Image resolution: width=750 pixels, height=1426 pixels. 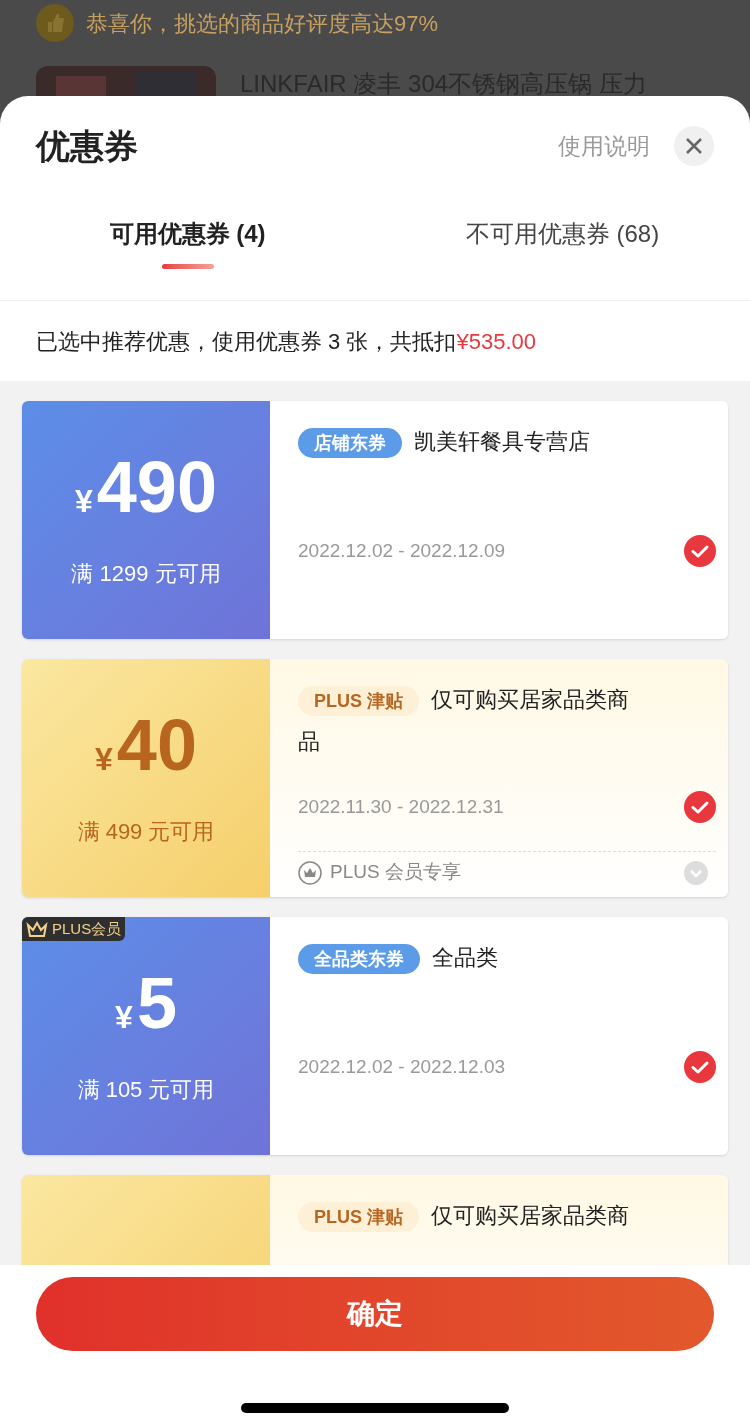 What do you see at coordinates (262, 23) in the screenshot?
I see `banner-text: 恭喜你，挑选的商品好评度高达97%` at bounding box center [262, 23].